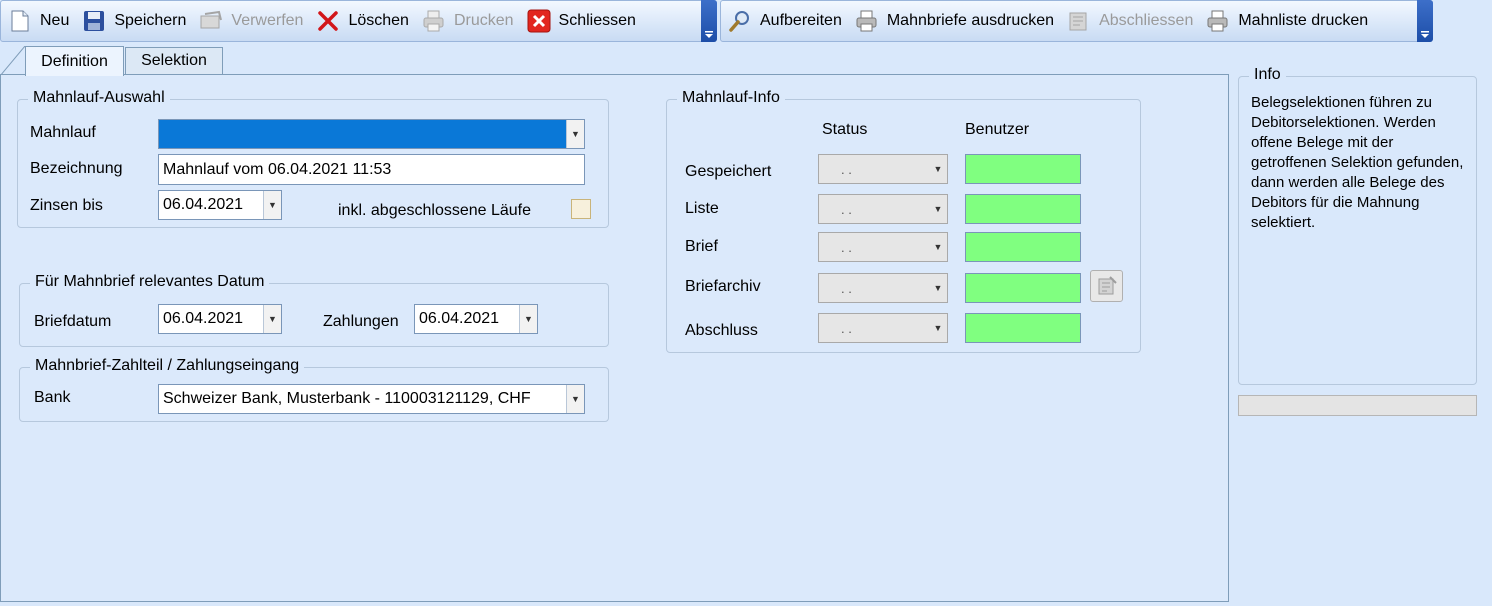 The height and width of the screenshot is (606, 1492). Describe the element at coordinates (467, 21) in the screenshot. I see `print-button: Drucken` at that location.